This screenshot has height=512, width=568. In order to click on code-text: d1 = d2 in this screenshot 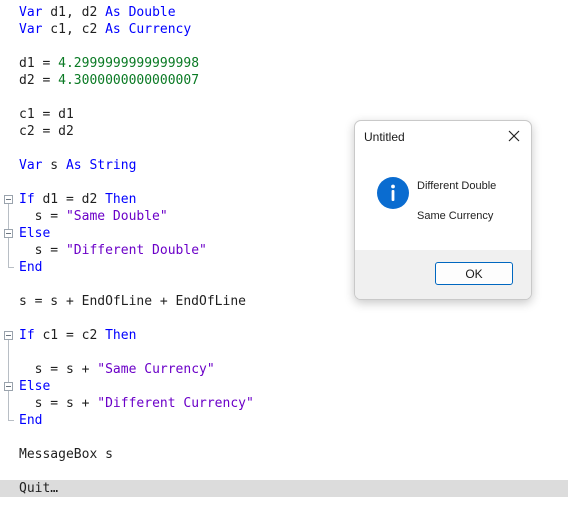, I will do `click(70, 199)`.